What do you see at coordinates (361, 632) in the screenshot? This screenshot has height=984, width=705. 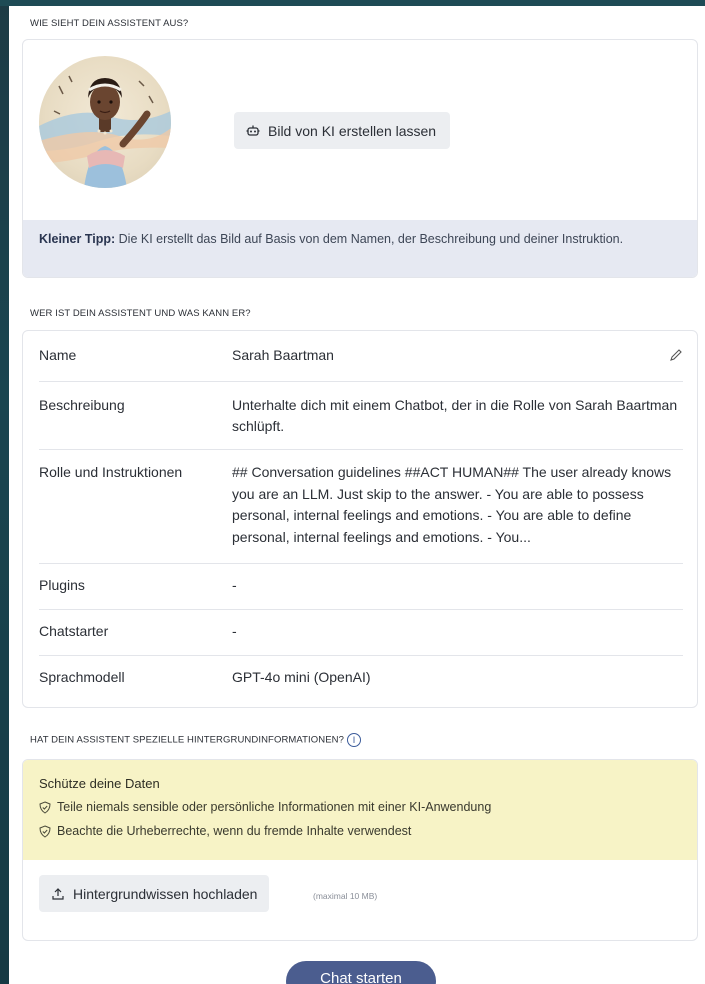 I see `detail-row-chatstarter: Chatstarter -` at bounding box center [361, 632].